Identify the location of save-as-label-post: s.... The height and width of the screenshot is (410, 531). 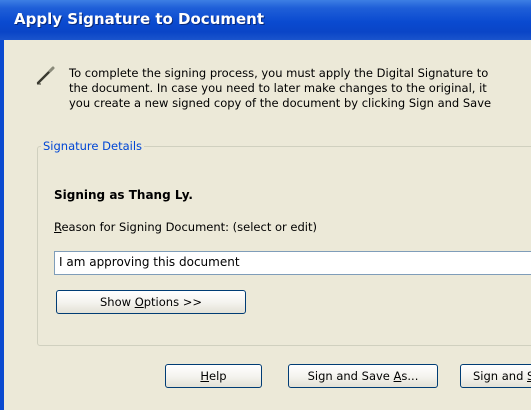
(410, 376).